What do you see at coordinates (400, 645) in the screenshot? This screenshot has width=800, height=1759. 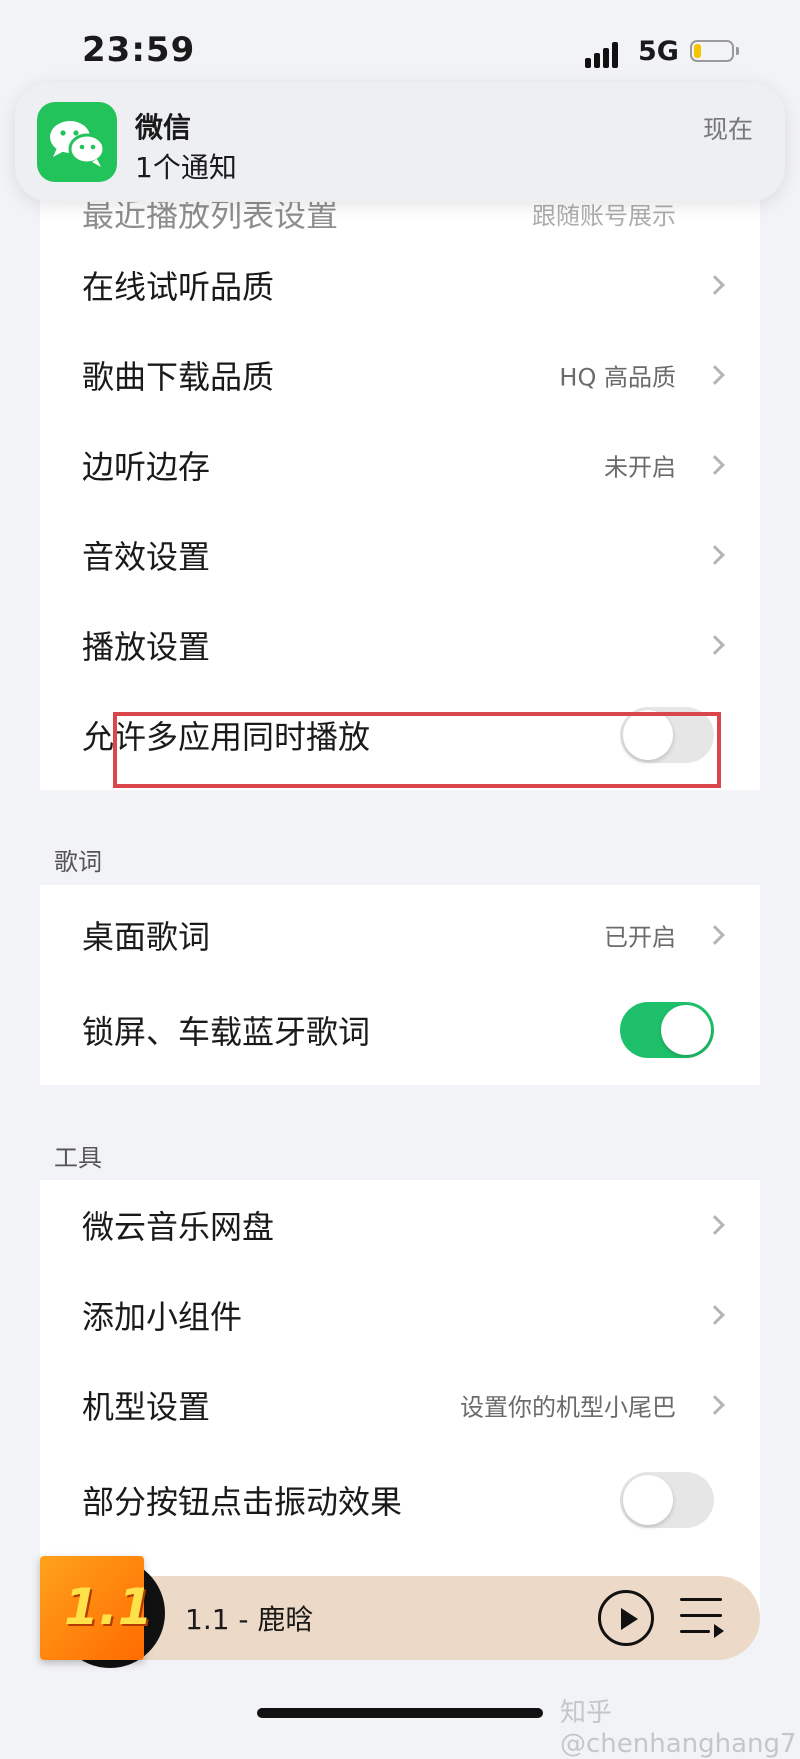 I see `settings-row-playback: 播放设置` at bounding box center [400, 645].